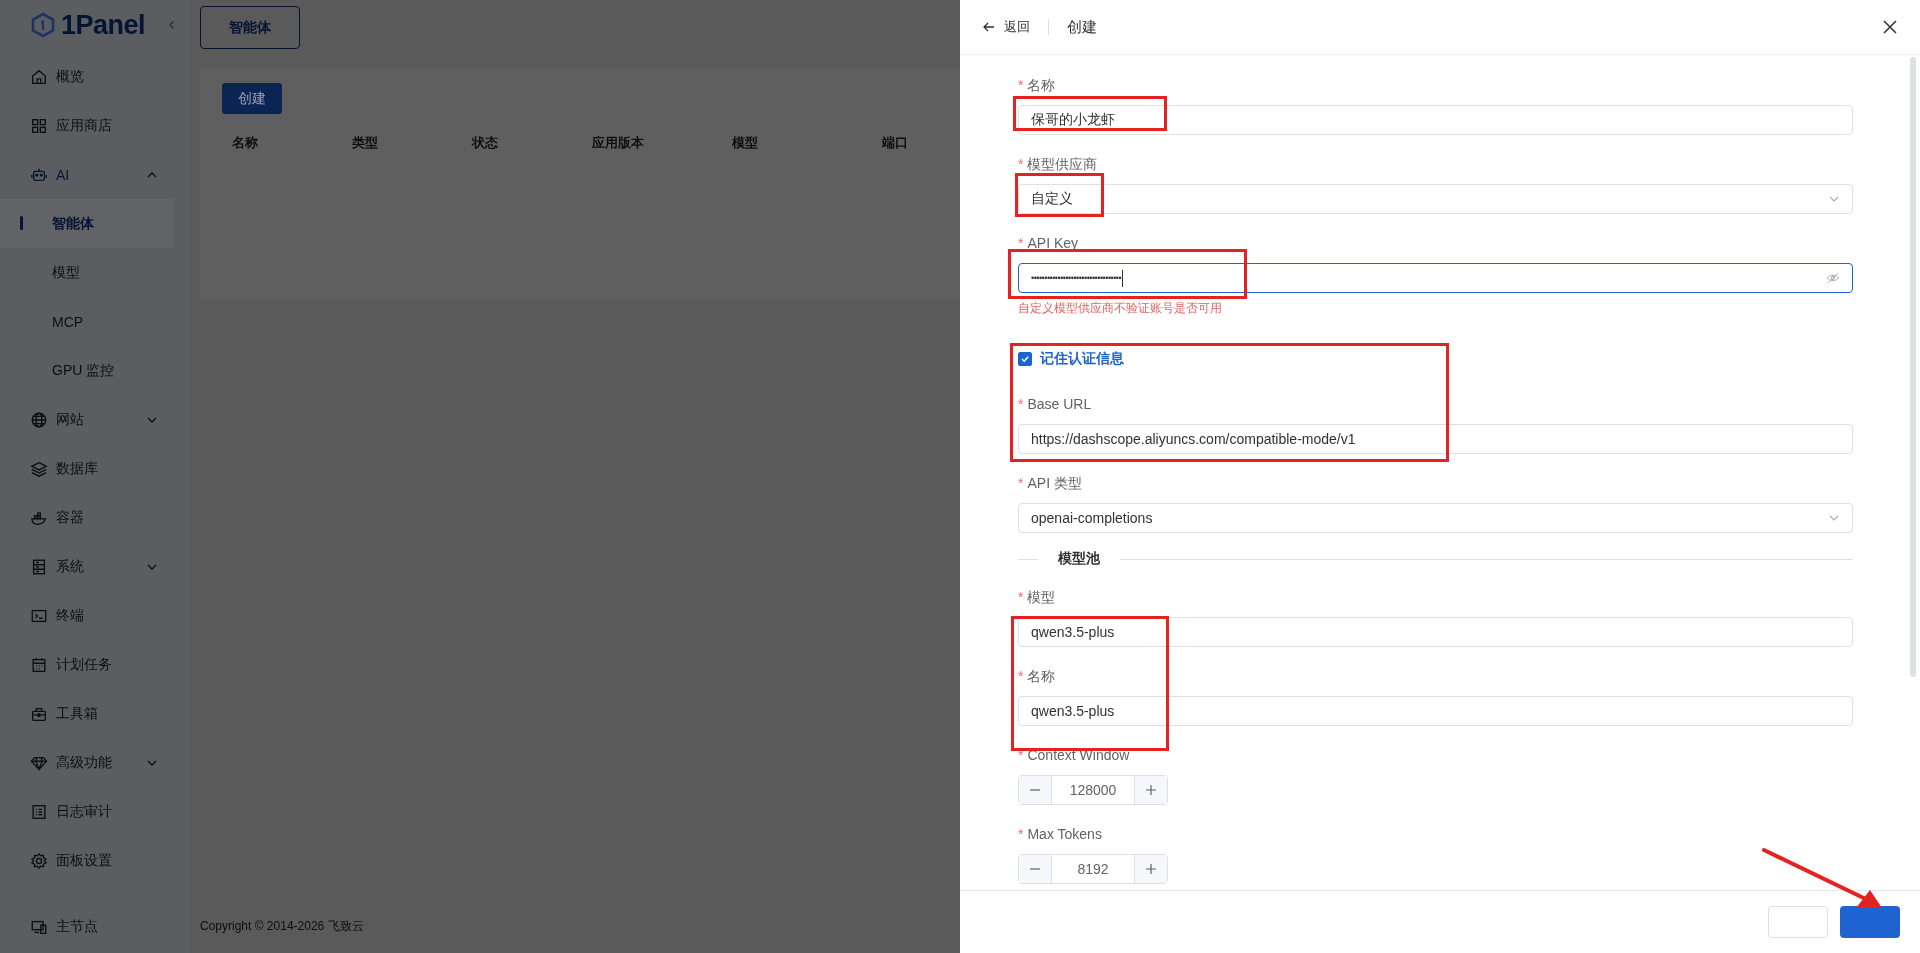 Image resolution: width=1920 pixels, height=953 pixels. I want to click on section-title: 模型池, so click(1079, 559).